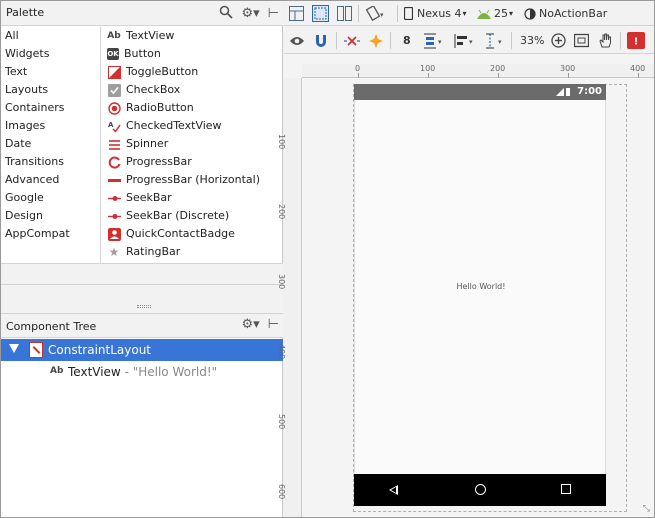  Describe the element at coordinates (469, 13) in the screenshot. I see `editor-toolbar-top: ▾ Nexus 4 ▾ 25 ▾ NoActionBar` at that location.